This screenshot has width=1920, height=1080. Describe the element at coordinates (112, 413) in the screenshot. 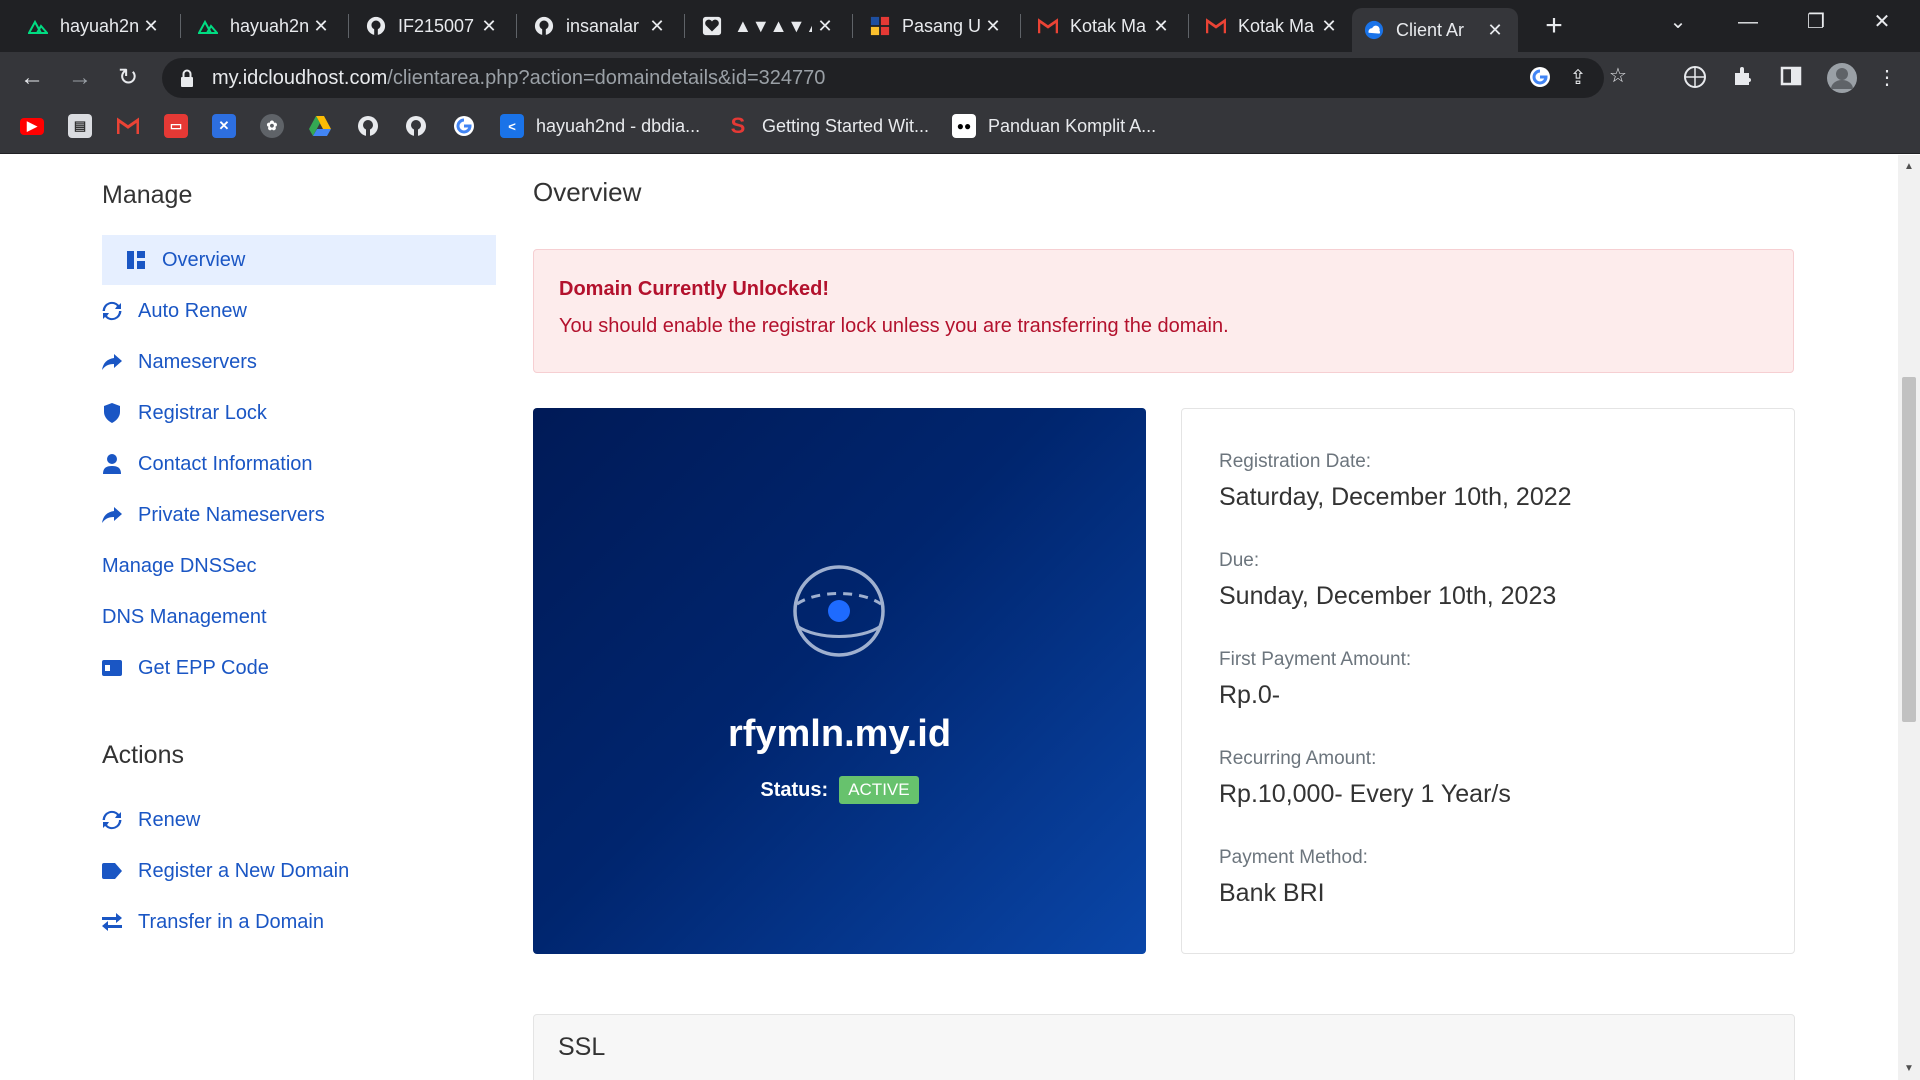

I see `shield-icon` at that location.